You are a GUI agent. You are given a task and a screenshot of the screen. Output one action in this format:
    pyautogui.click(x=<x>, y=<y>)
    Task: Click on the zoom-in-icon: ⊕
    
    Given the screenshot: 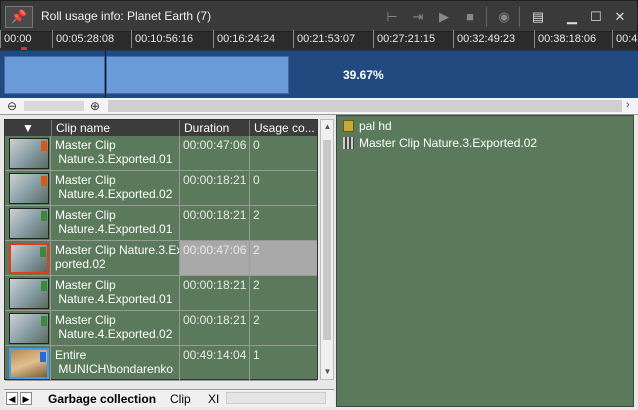 What is the action you would take?
    pyautogui.click(x=95, y=106)
    